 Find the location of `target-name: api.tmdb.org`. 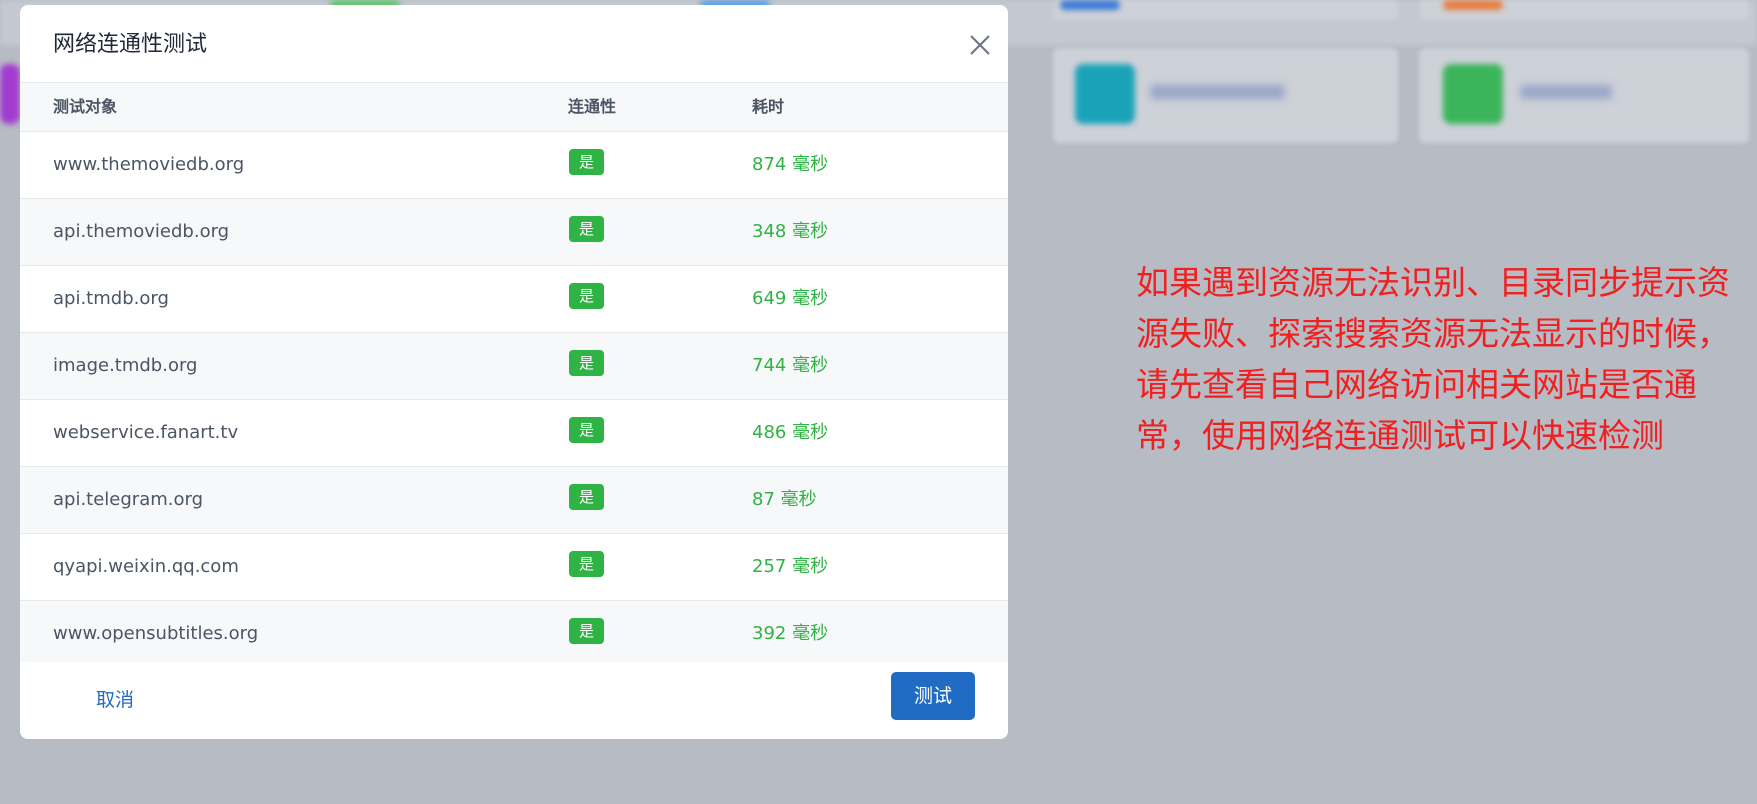

target-name: api.tmdb.org is located at coordinates (111, 298).